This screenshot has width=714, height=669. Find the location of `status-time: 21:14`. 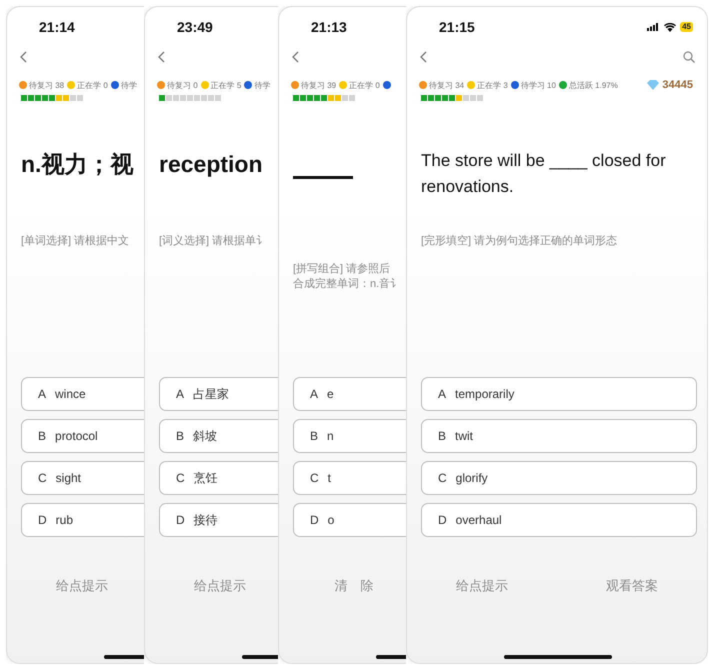

status-time: 21:14 is located at coordinates (57, 27).